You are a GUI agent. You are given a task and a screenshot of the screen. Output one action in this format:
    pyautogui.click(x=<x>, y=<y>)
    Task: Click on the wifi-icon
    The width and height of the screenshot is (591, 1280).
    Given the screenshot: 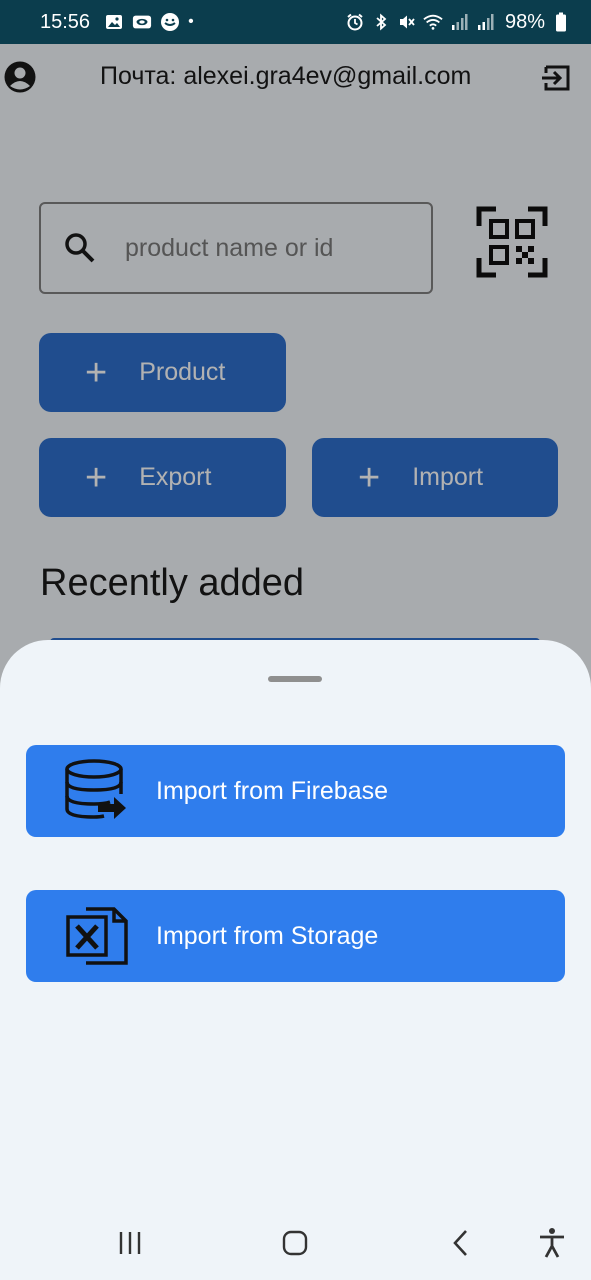 What is the action you would take?
    pyautogui.click(x=433, y=22)
    